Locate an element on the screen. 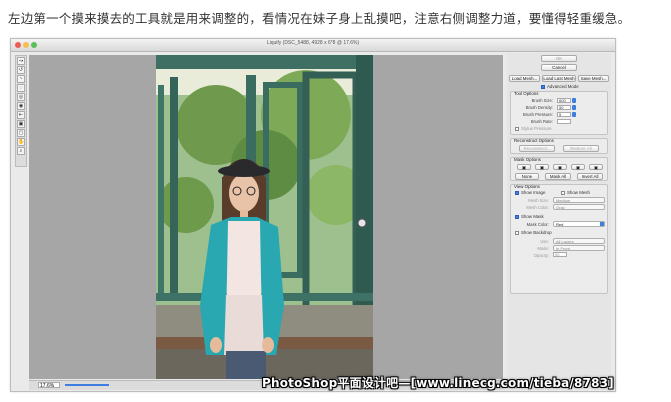  bloat-tool-icon: ◉ is located at coordinates (21, 106).